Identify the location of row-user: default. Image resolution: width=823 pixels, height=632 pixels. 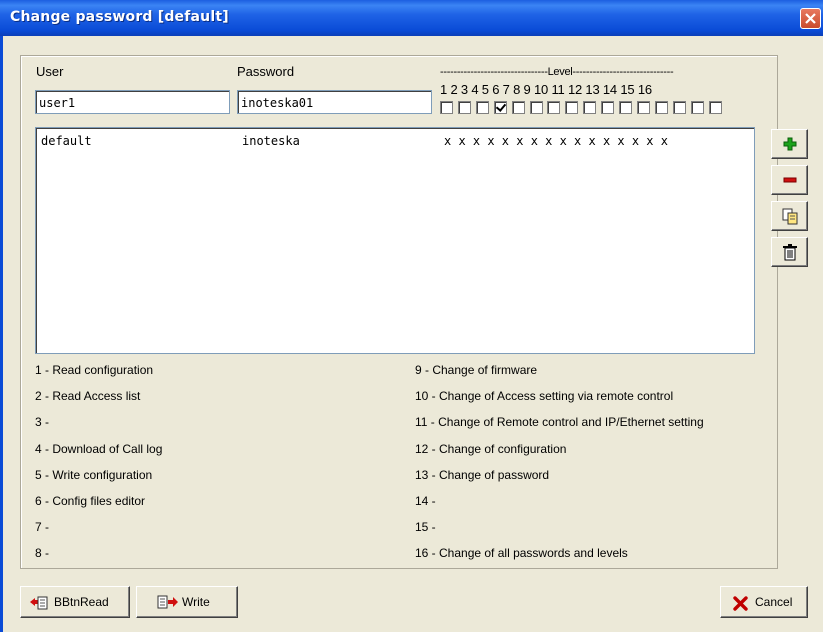
(66, 141).